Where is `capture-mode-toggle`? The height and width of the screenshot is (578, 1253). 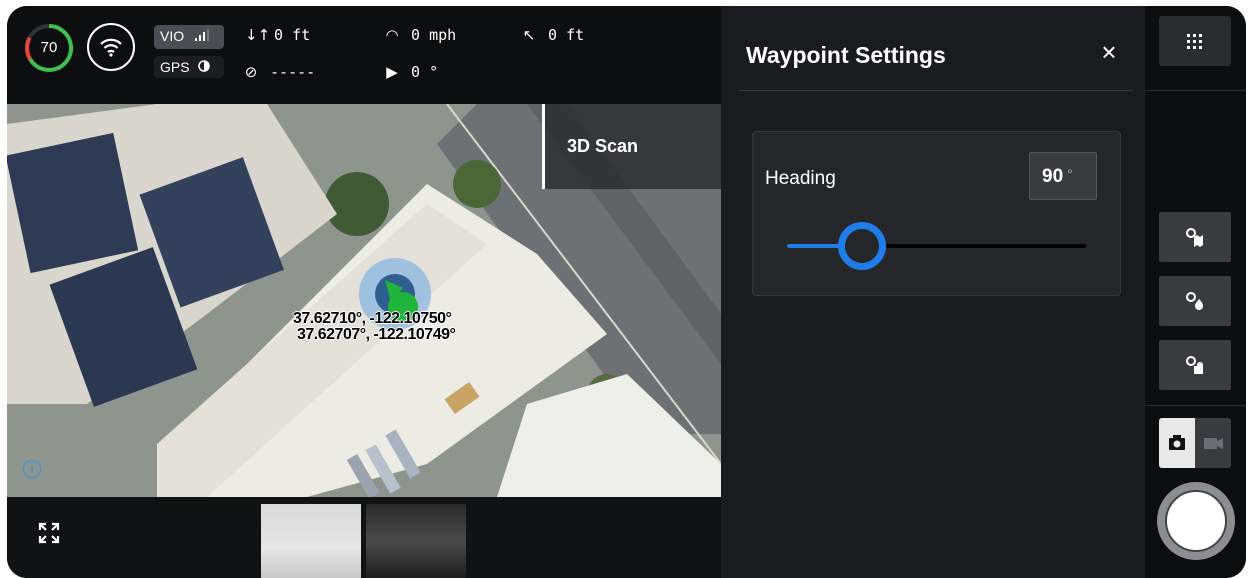
capture-mode-toggle is located at coordinates (1195, 443).